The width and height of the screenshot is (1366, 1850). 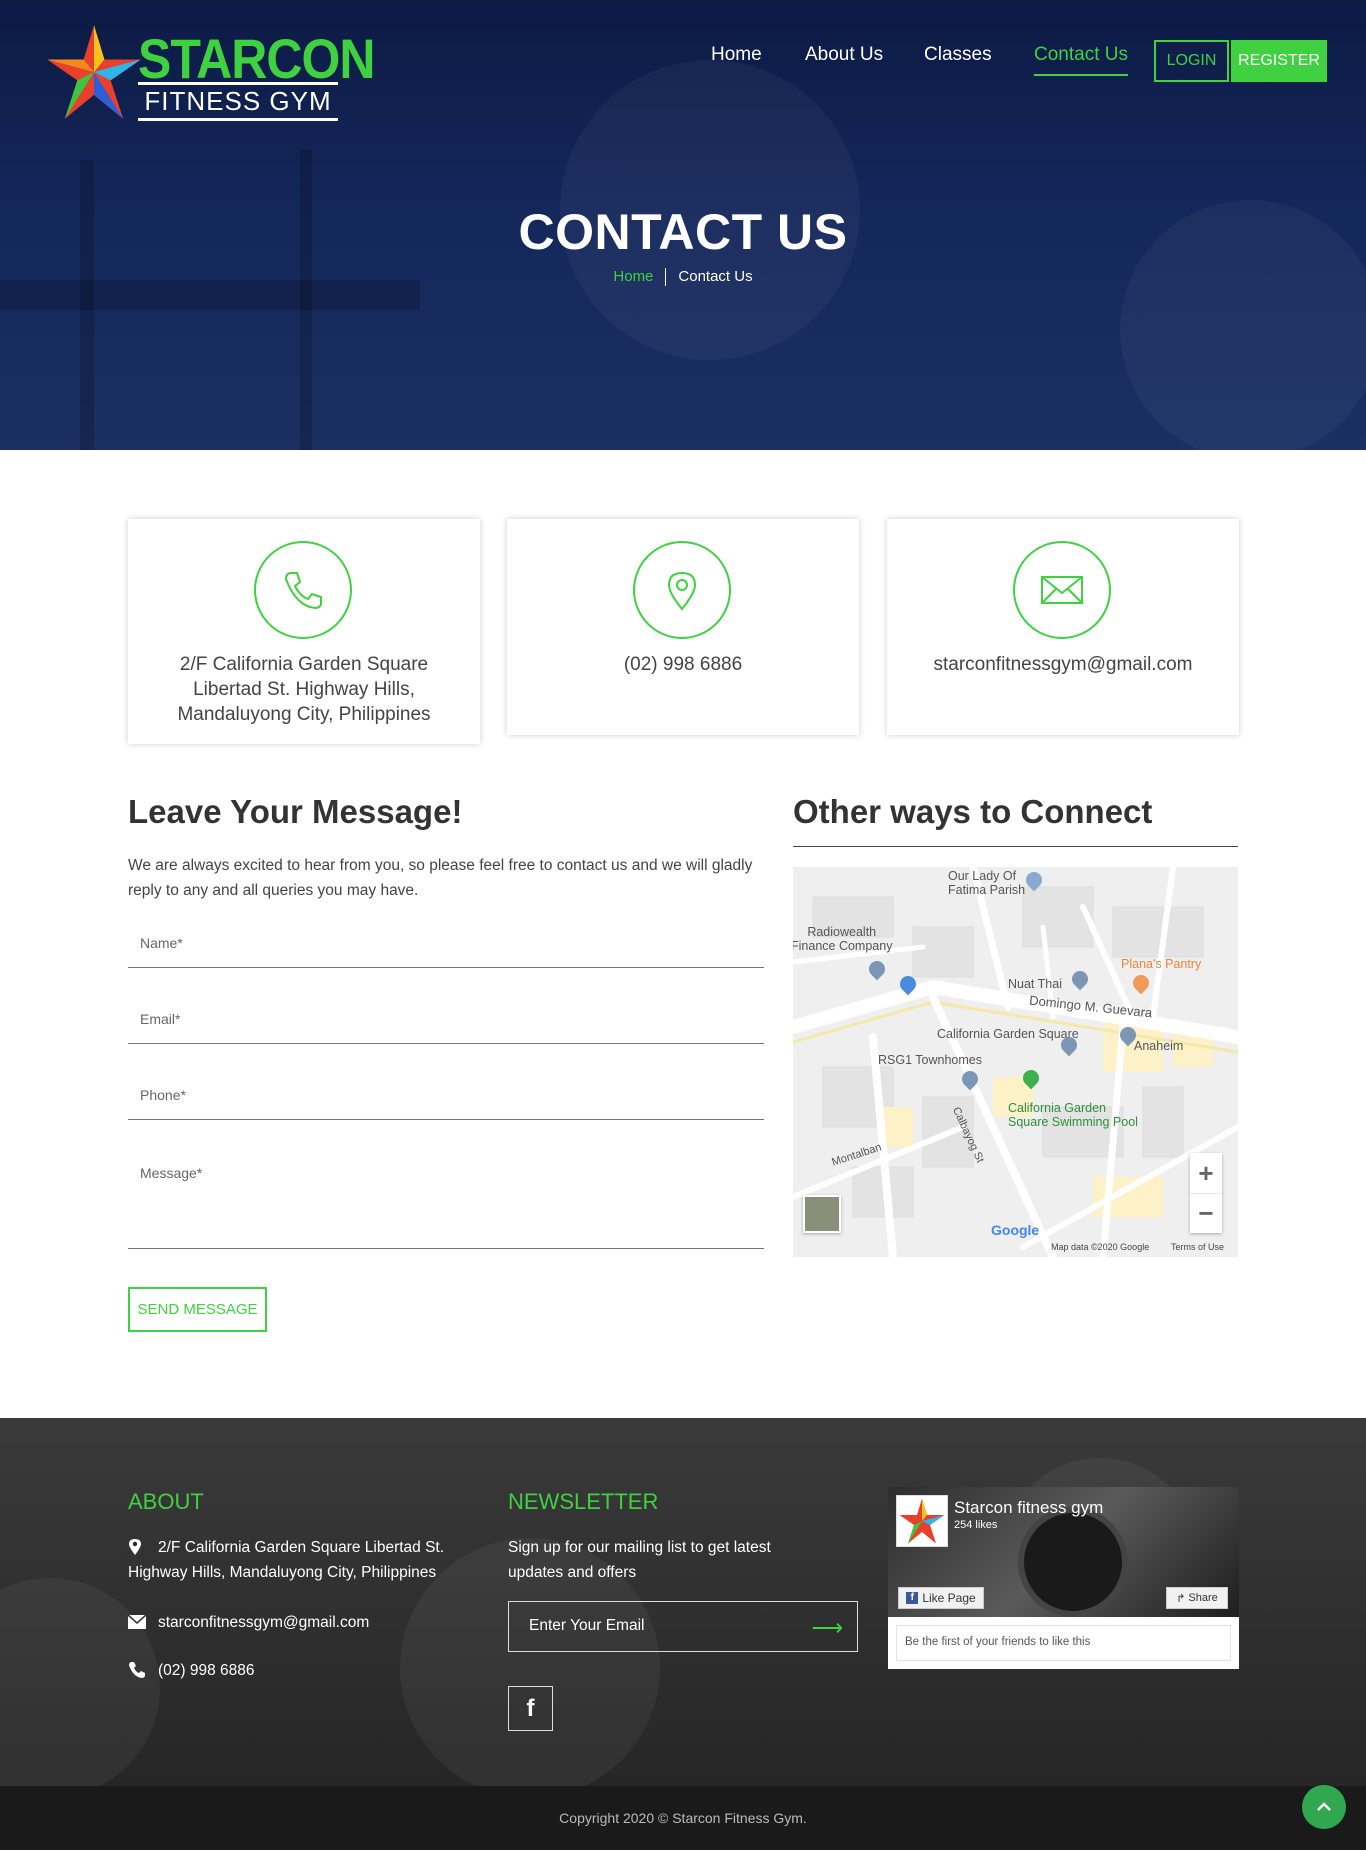 I want to click on map-label: Plana's Pantry, so click(x=1161, y=964).